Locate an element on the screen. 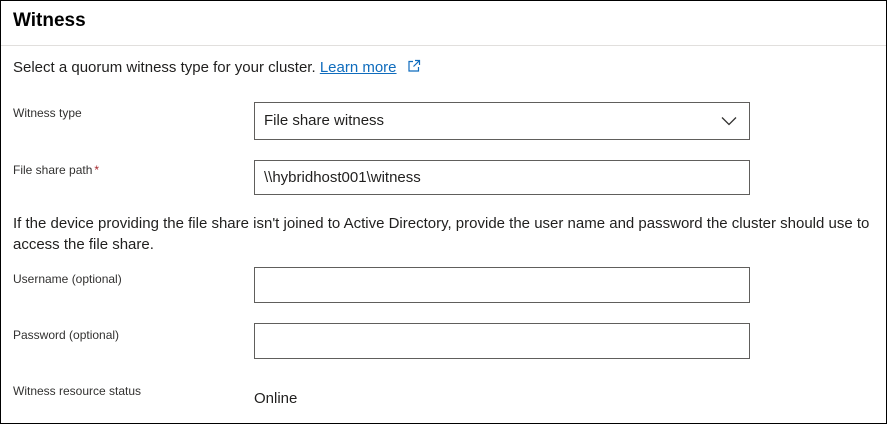 This screenshot has height=424, width=887. witness-status-label: Witness resource status is located at coordinates (77, 391).